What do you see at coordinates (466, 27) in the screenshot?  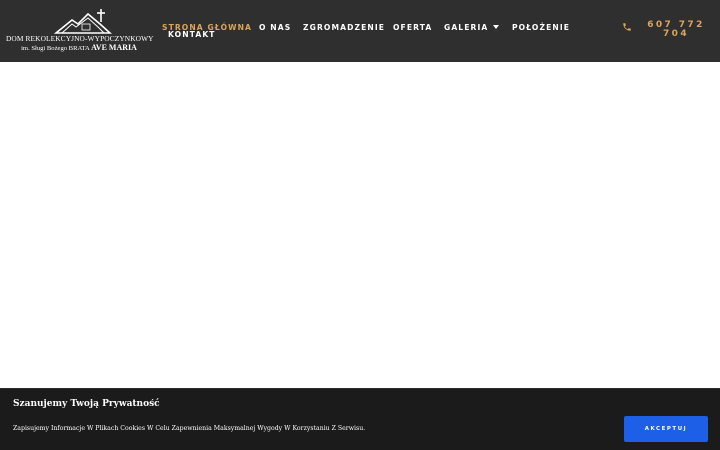 I see `nav-item-gallery-label: GALERIA` at bounding box center [466, 27].